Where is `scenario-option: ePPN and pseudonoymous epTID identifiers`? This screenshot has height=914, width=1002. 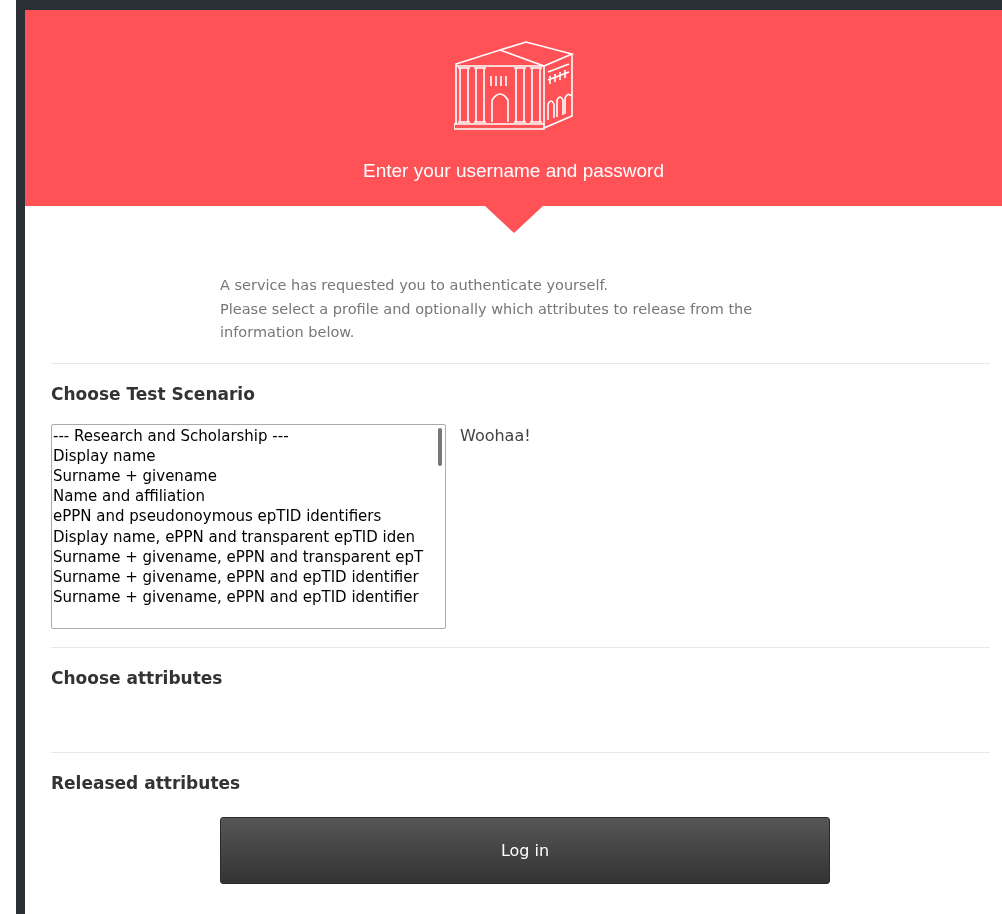
scenario-option: ePPN and pseudonoymous epTID identifiers is located at coordinates (217, 516).